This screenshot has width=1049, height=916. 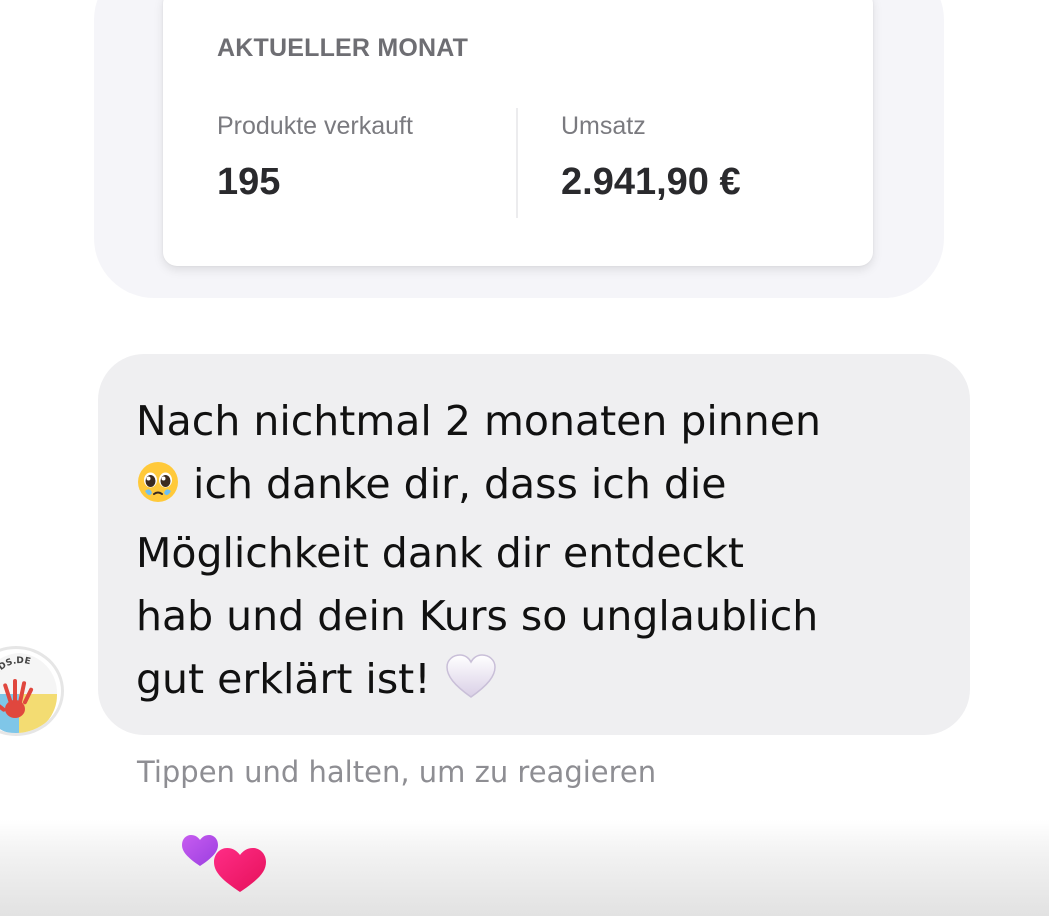 What do you see at coordinates (477, 616) in the screenshot?
I see `message-line: hab und dein Kurs so unglaublich` at bounding box center [477, 616].